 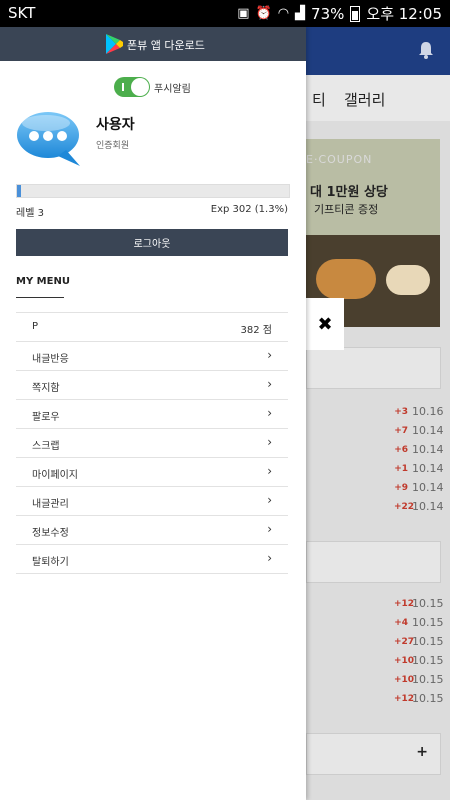 I want to click on menu-item-label: 쪽지함, so click(x=46, y=388).